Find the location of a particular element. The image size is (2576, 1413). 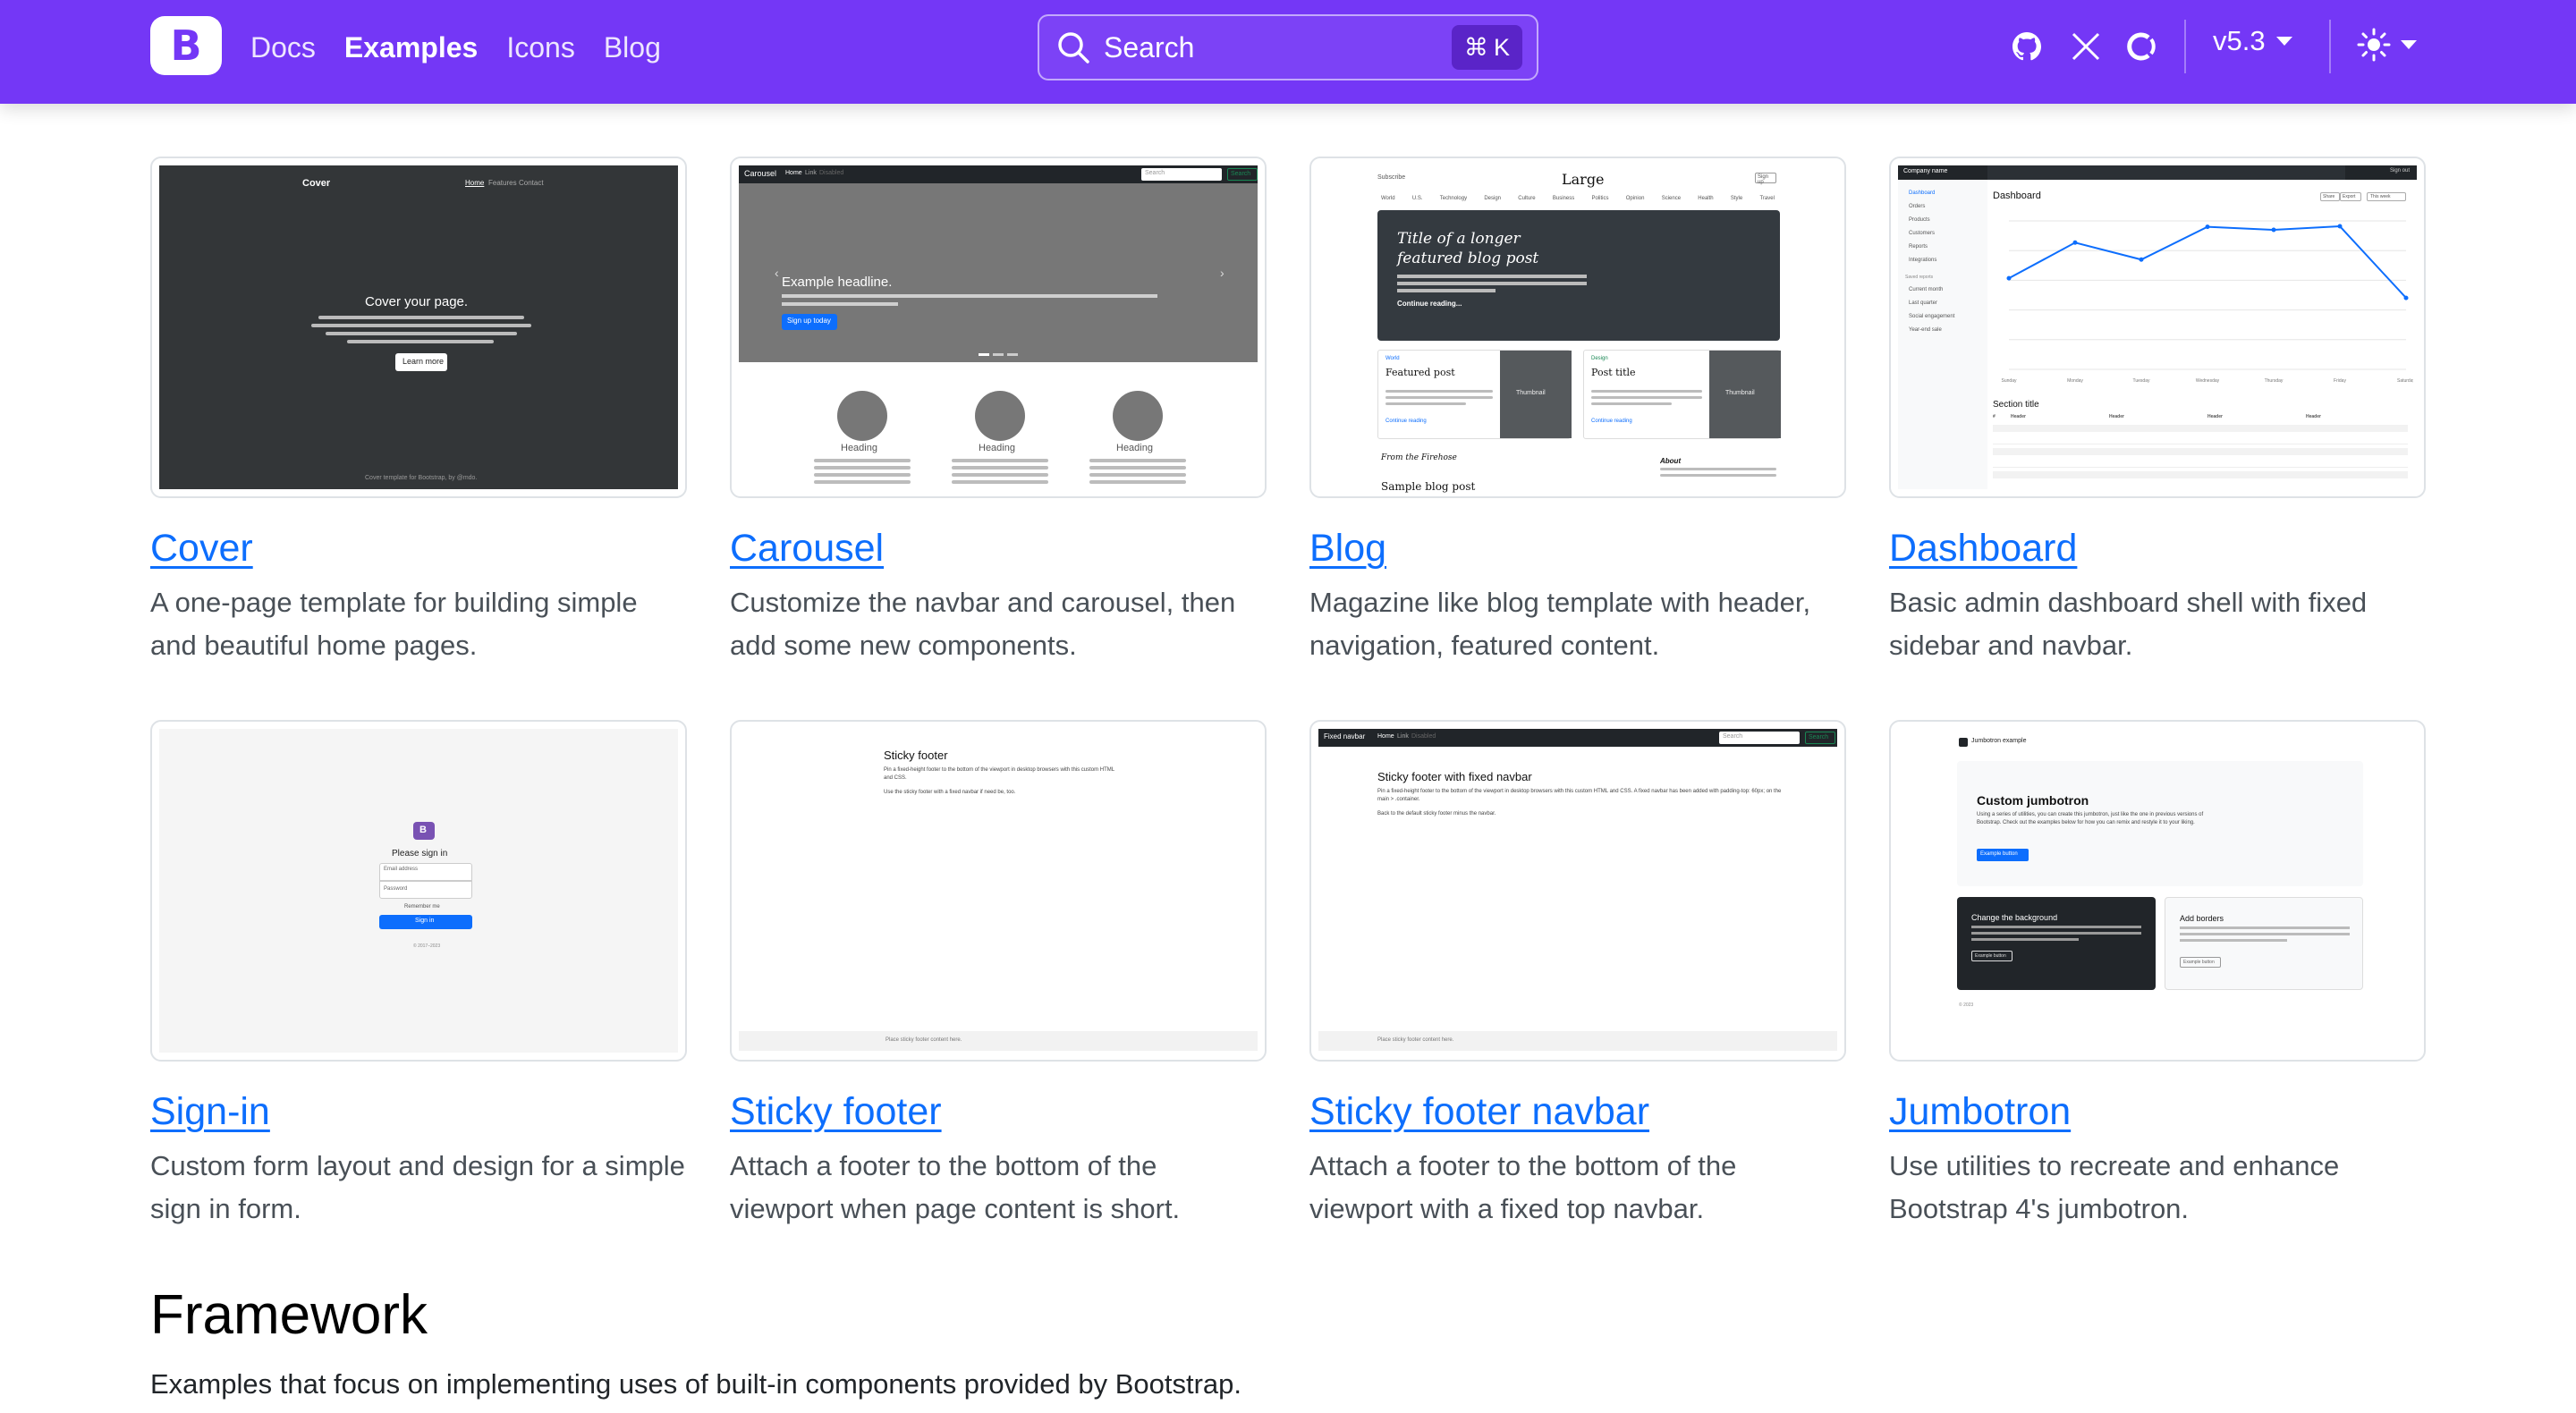

example-link-sign-in: Sign-in is located at coordinates (418, 1112).